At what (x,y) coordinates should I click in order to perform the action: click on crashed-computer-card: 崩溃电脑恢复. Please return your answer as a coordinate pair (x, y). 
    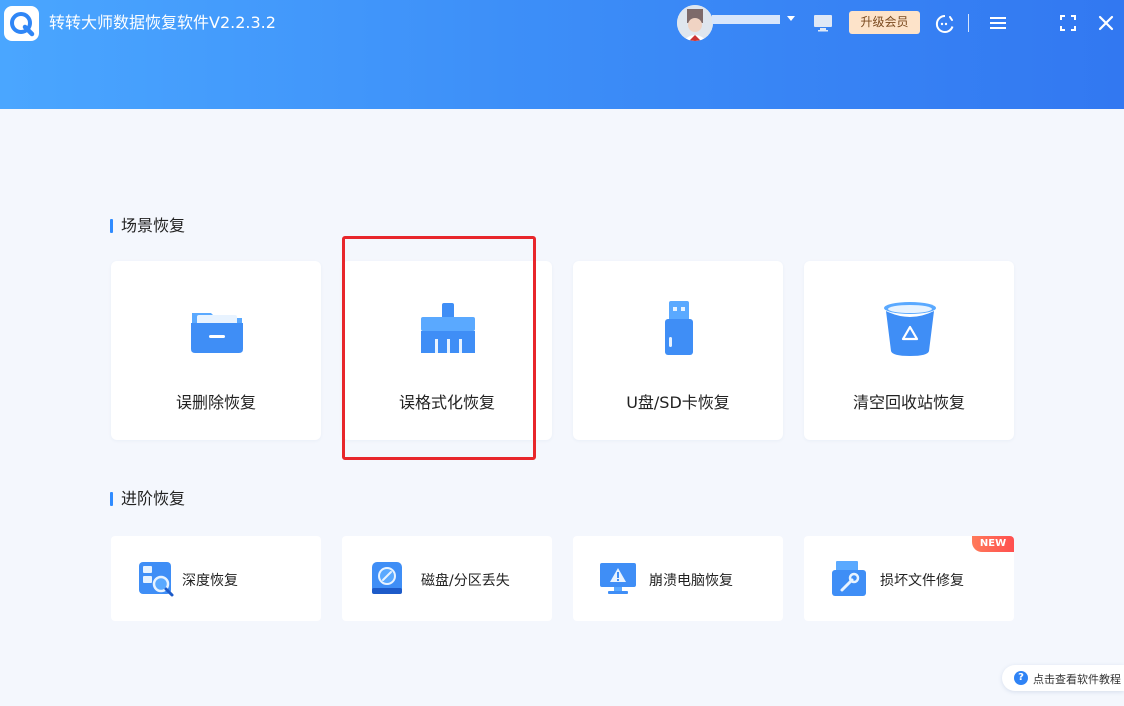
    Looking at the image, I should click on (678, 578).